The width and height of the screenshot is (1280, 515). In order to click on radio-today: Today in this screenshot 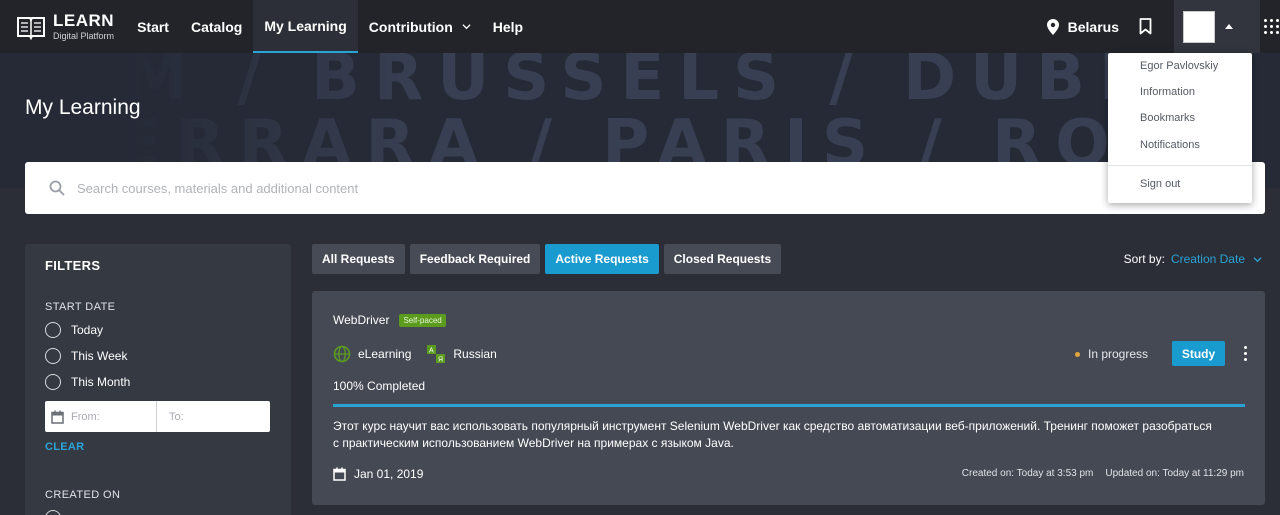, I will do `click(74, 330)`.